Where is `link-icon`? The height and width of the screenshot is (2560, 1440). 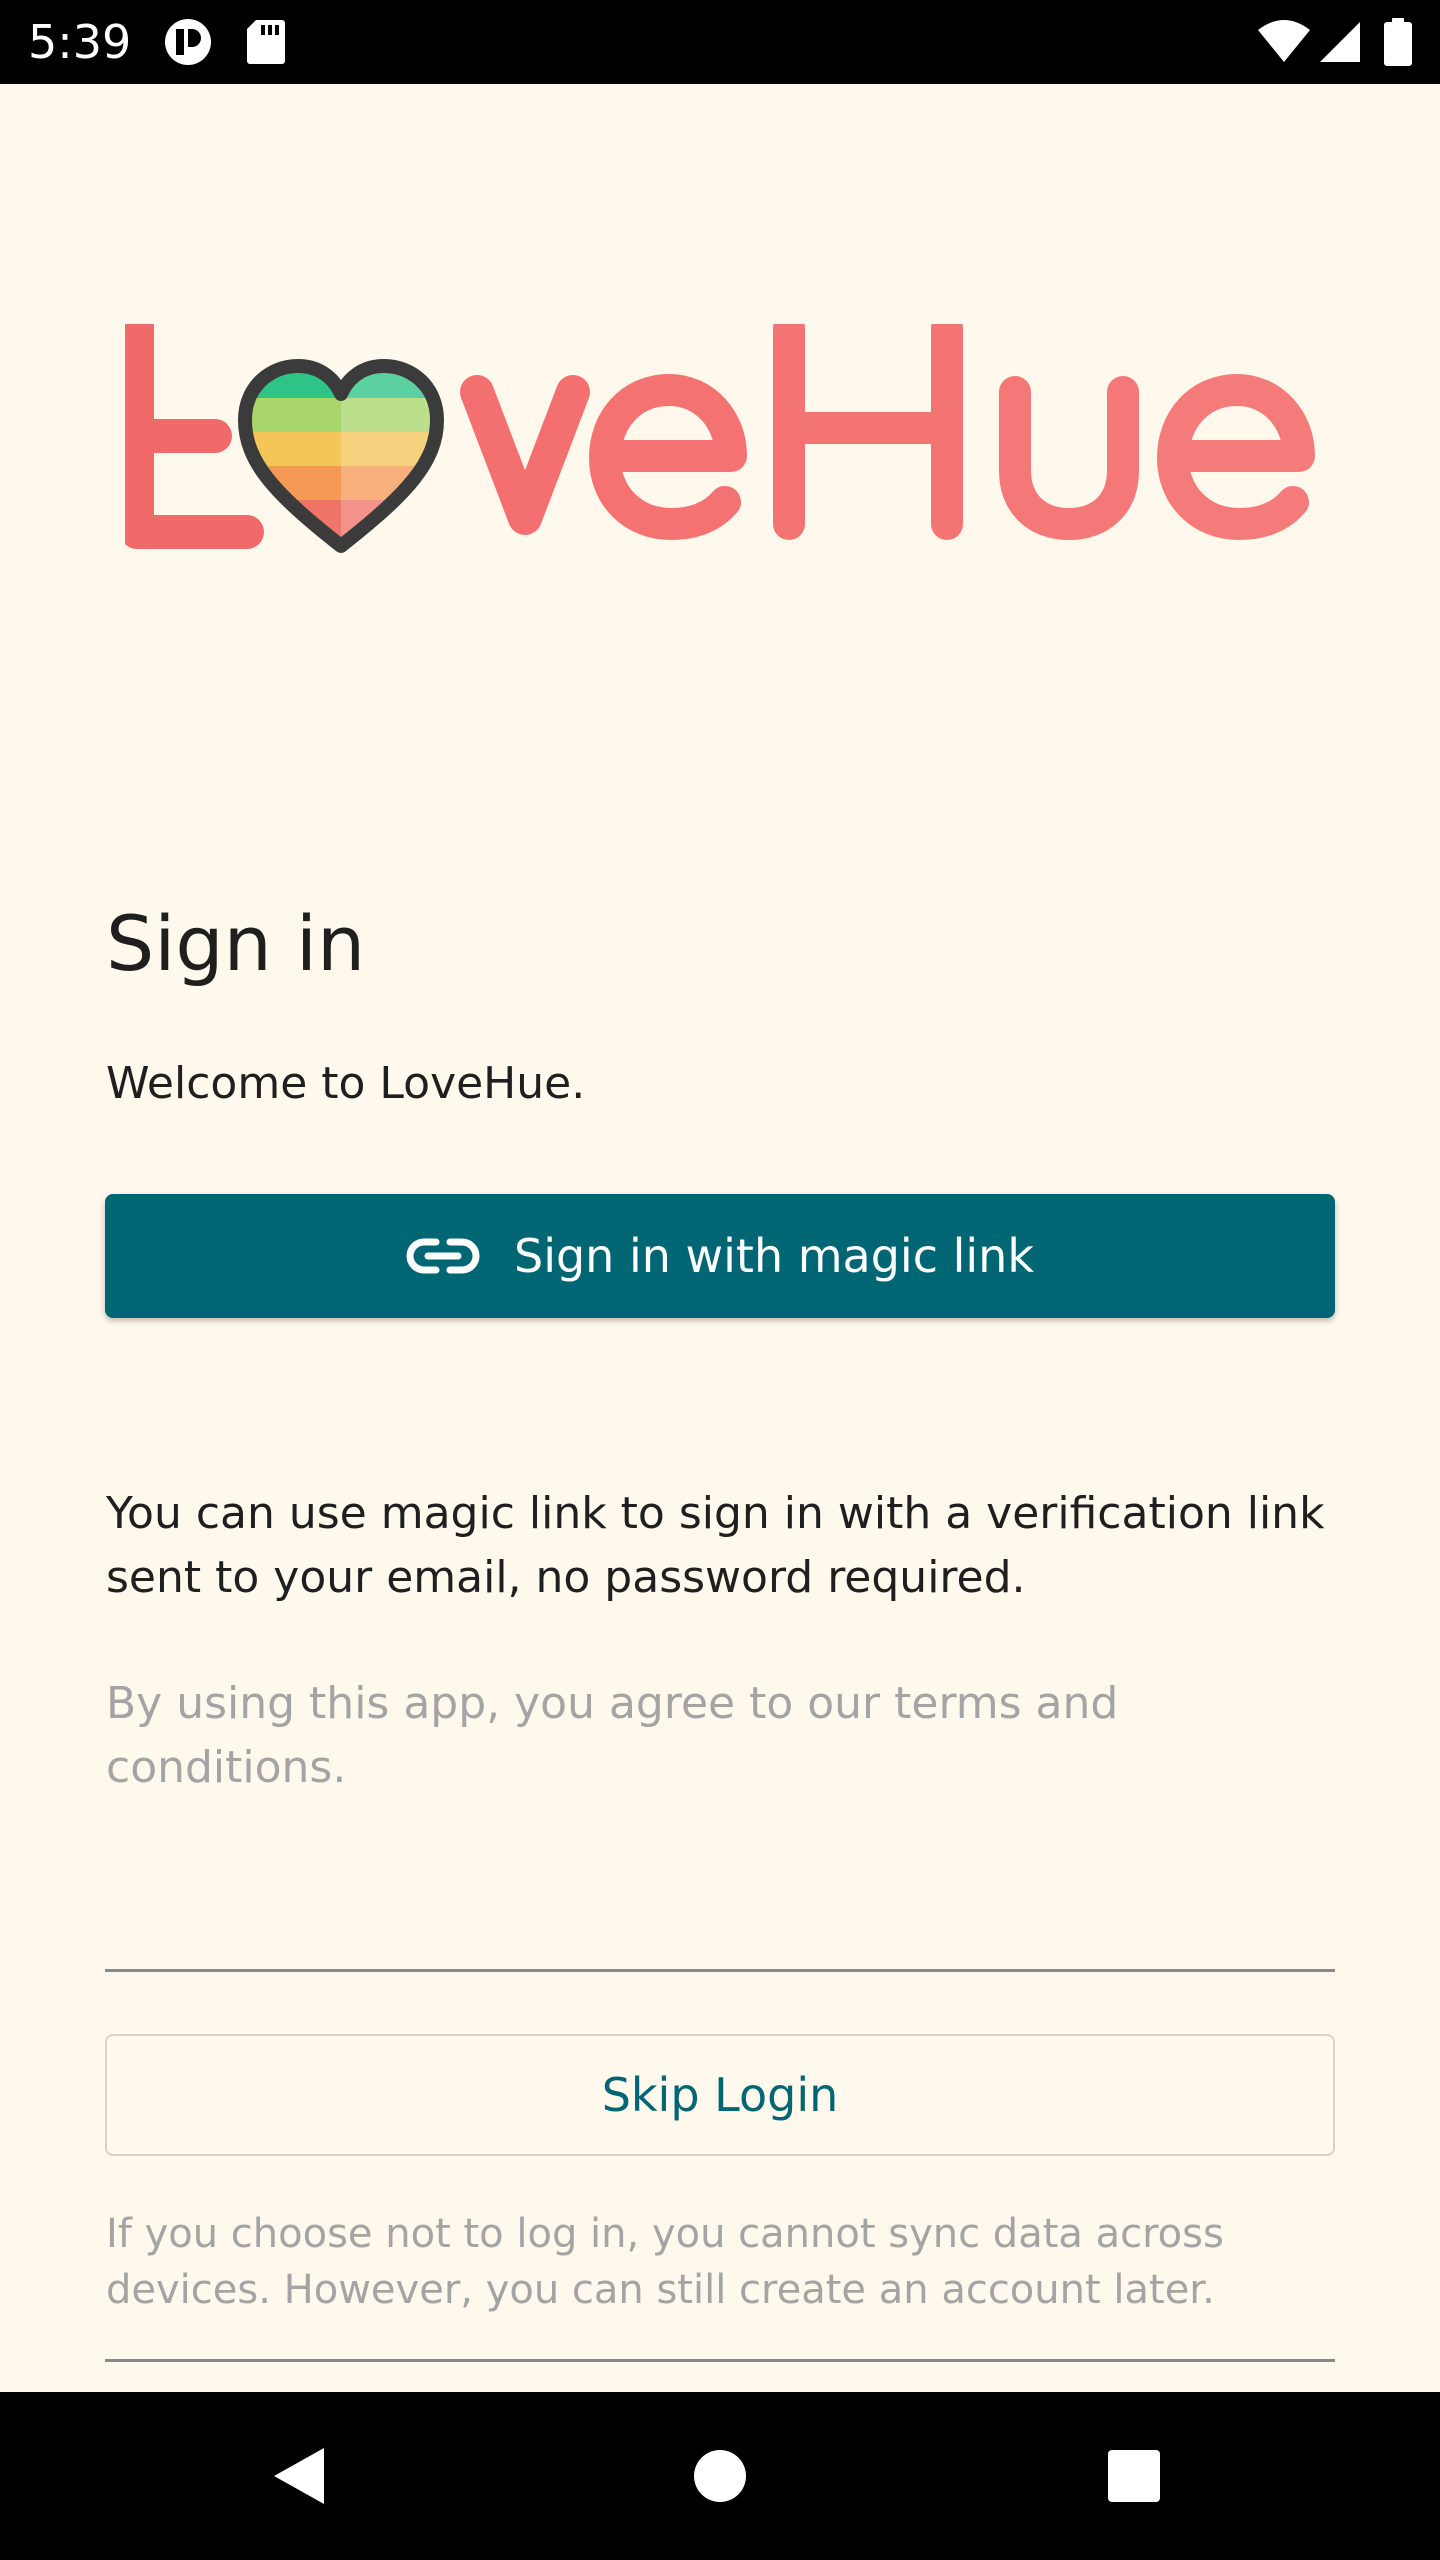
link-icon is located at coordinates (443, 1256).